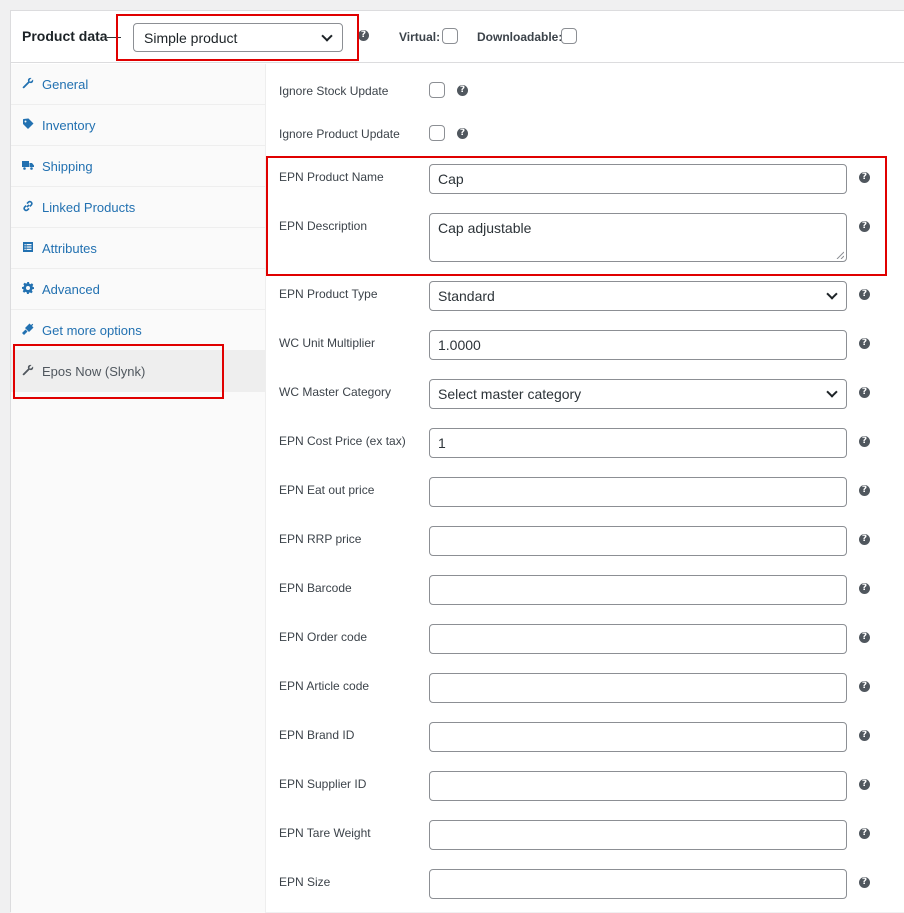  I want to click on tab-inventory: Inventory, so click(138, 125).